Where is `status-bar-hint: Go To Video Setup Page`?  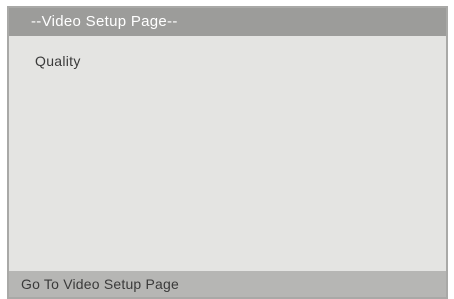 status-bar-hint: Go To Video Setup Page is located at coordinates (227, 284).